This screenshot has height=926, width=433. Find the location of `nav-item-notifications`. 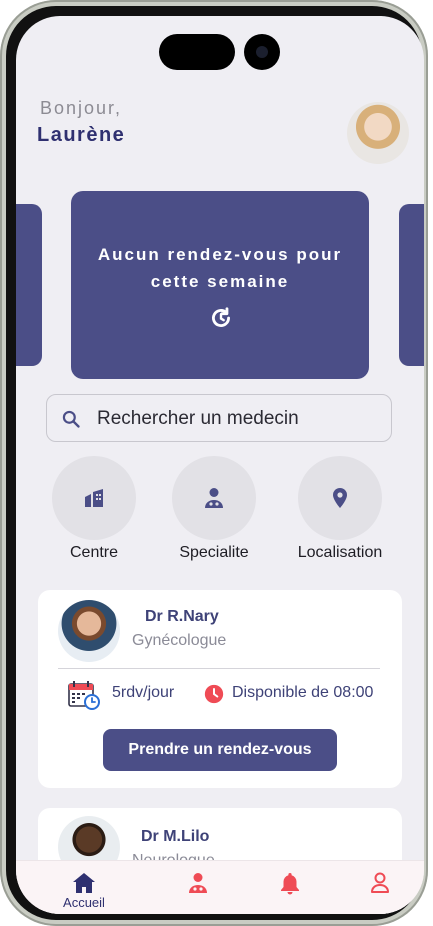

nav-item-notifications is located at coordinates (290, 887).